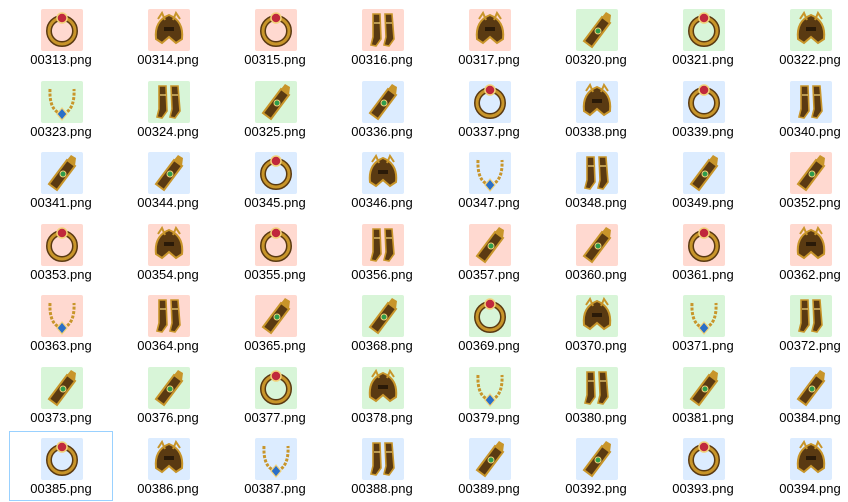 Image resolution: width=848 pixels, height=502 pixels. I want to click on file-item: 00373.png, so click(61, 395).